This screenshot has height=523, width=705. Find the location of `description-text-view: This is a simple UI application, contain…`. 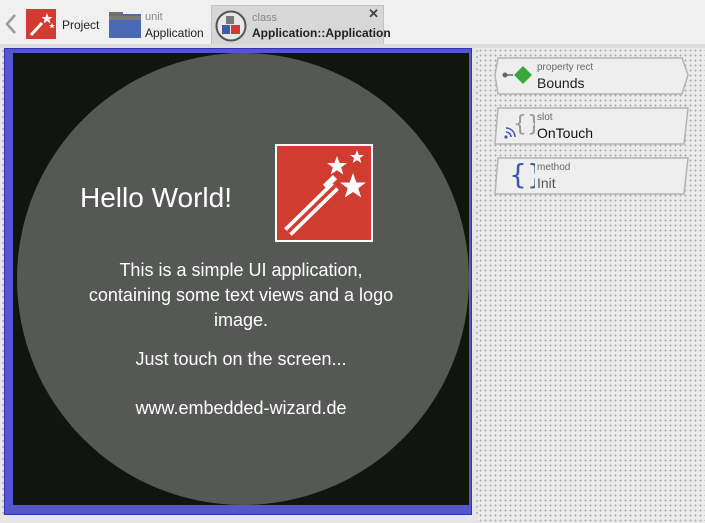

description-text-view: This is a simple UI application, contain… is located at coordinates (241, 295).